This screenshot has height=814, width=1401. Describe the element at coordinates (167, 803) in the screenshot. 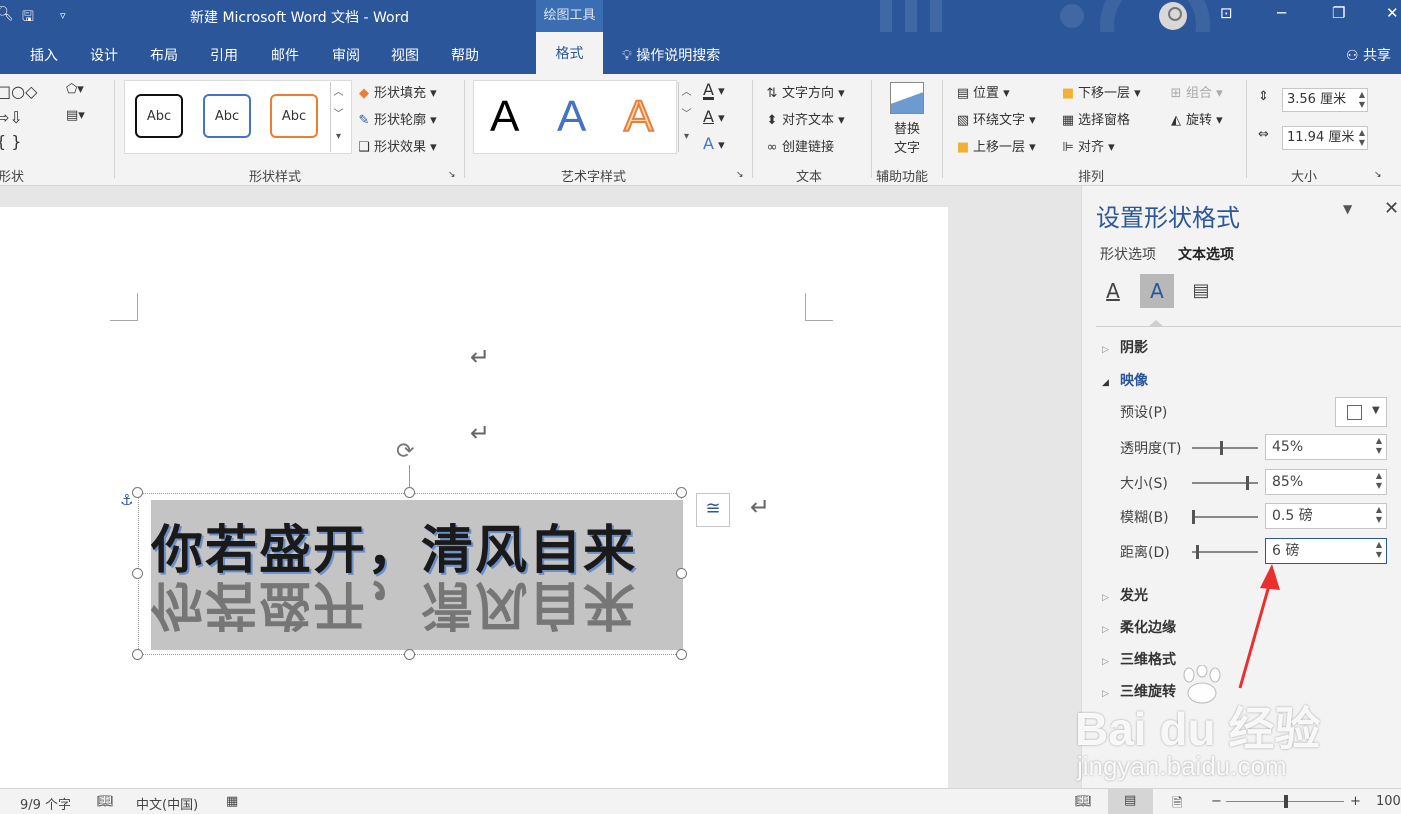

I see `language-indicator: 中文(中国)` at that location.